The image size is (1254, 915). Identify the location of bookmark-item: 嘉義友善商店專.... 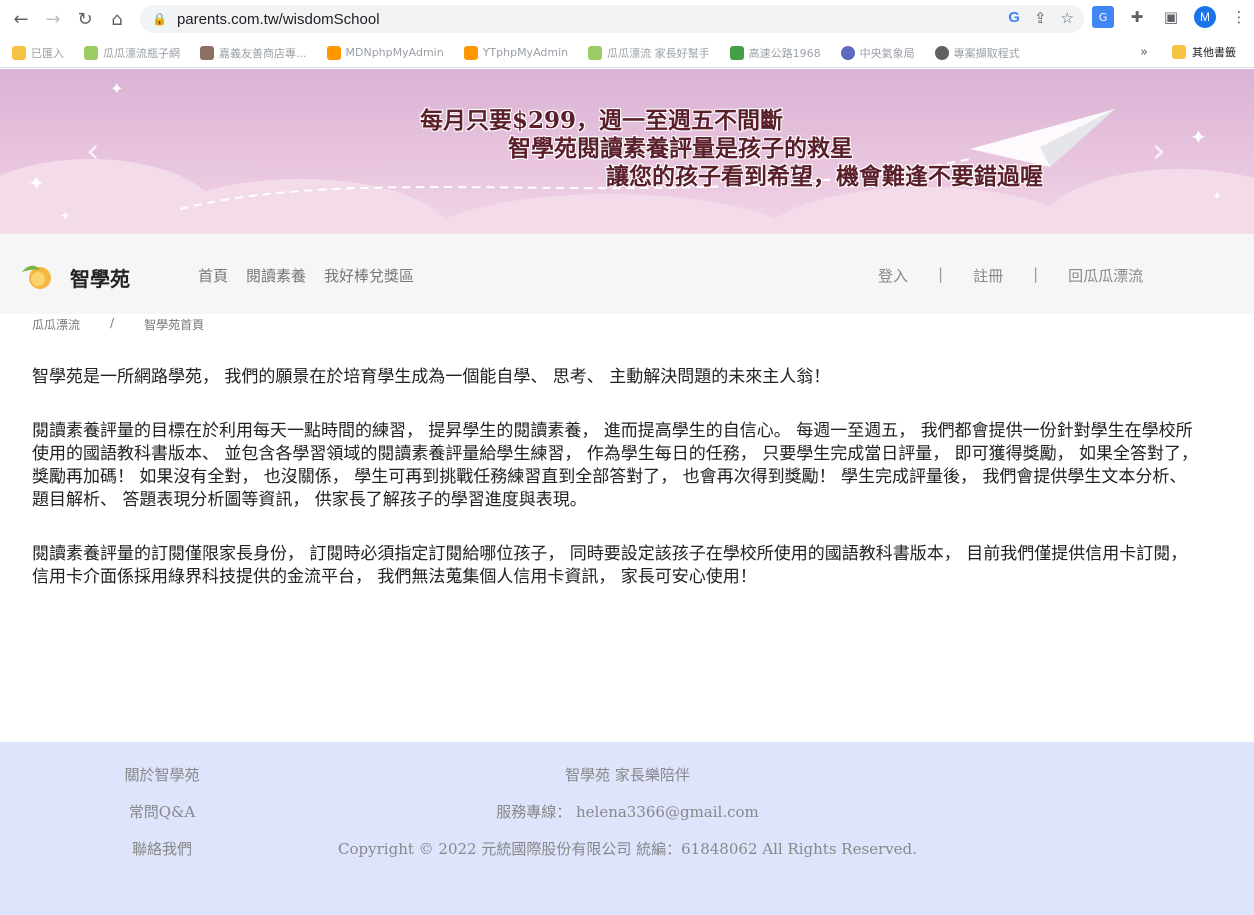
(253, 53).